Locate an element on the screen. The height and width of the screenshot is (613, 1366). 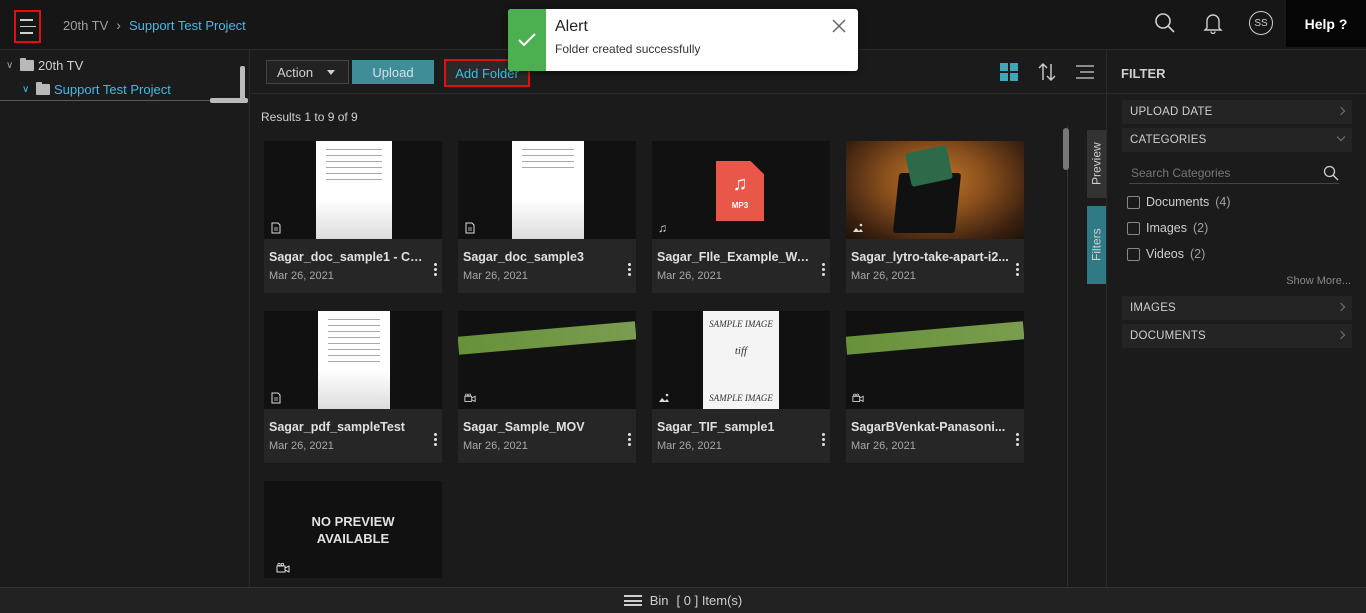
filter-section-upload-date: UPLOAD DATE is located at coordinates (1237, 112).